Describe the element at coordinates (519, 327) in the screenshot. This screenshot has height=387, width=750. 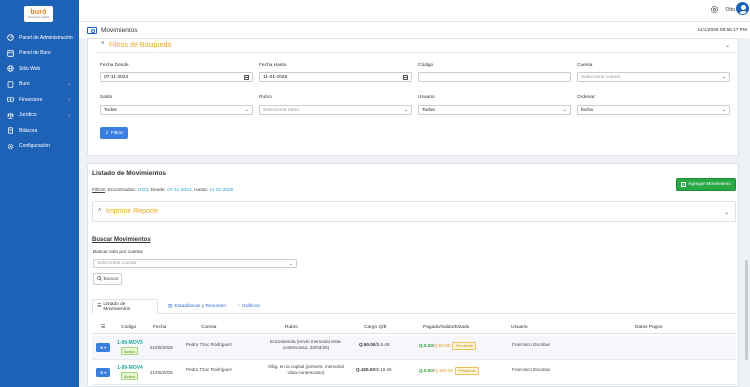
I see `column-header: Usuario` at that location.